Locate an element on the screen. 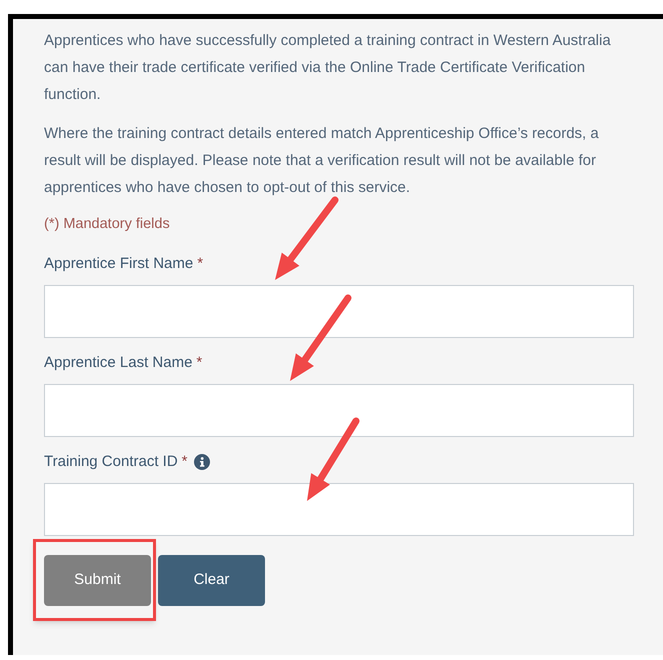 This screenshot has height=660, width=663. mandatory-note: (*) Mandatory fields is located at coordinates (107, 224).